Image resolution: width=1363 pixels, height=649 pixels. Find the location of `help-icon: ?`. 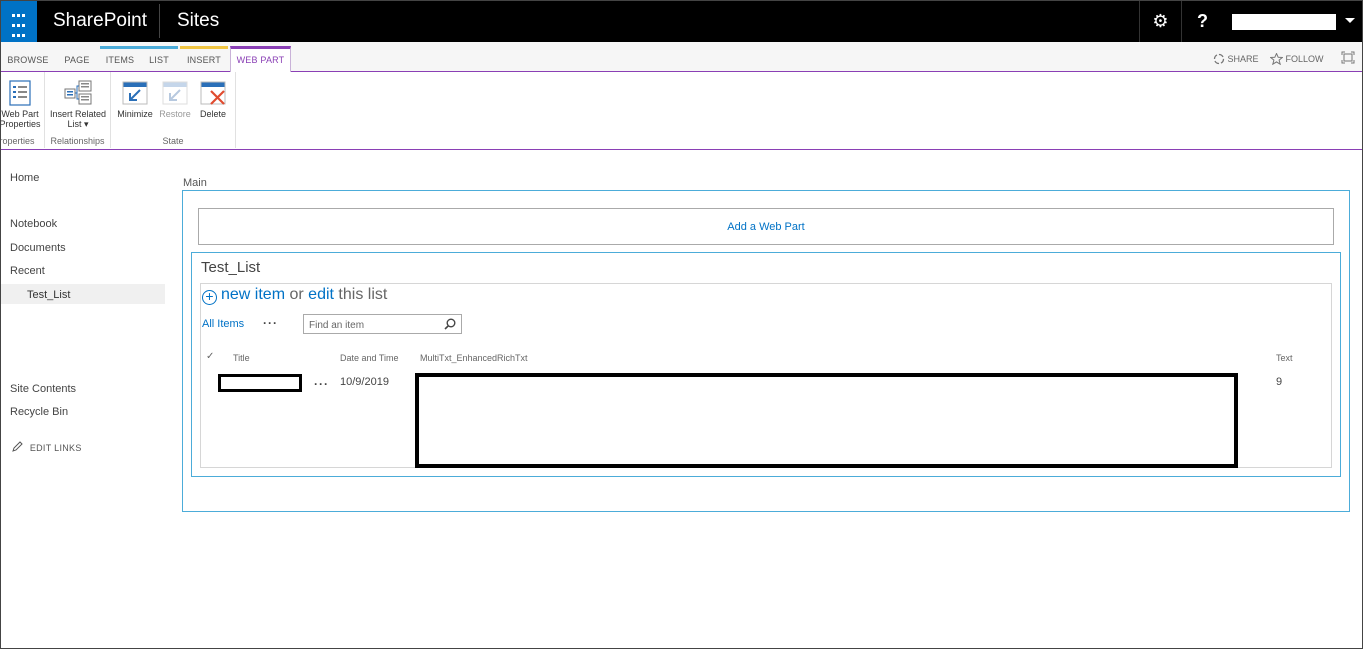

help-icon: ? is located at coordinates (1202, 21).